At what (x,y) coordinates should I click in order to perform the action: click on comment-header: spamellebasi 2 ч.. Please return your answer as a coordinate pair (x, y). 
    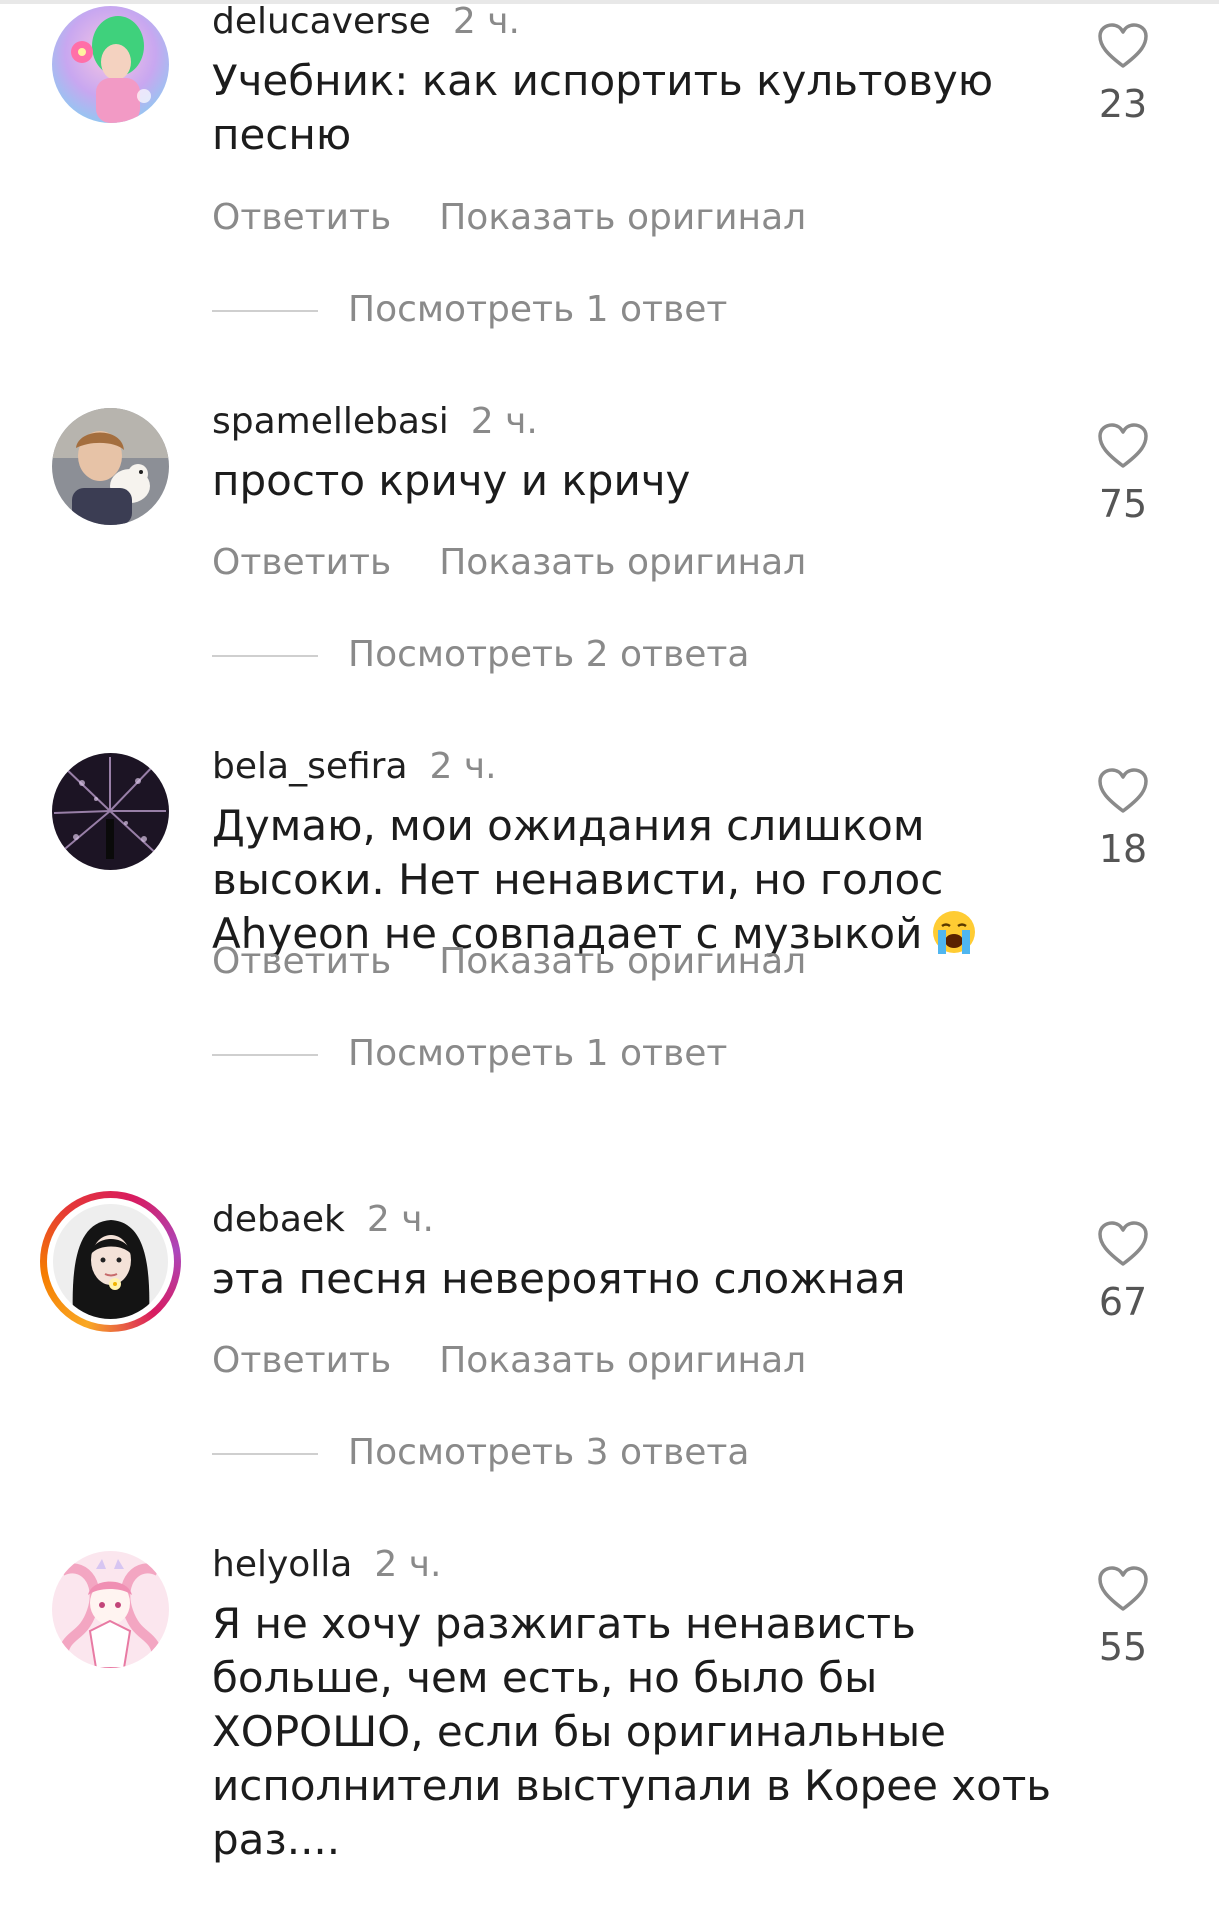
    Looking at the image, I should click on (375, 422).